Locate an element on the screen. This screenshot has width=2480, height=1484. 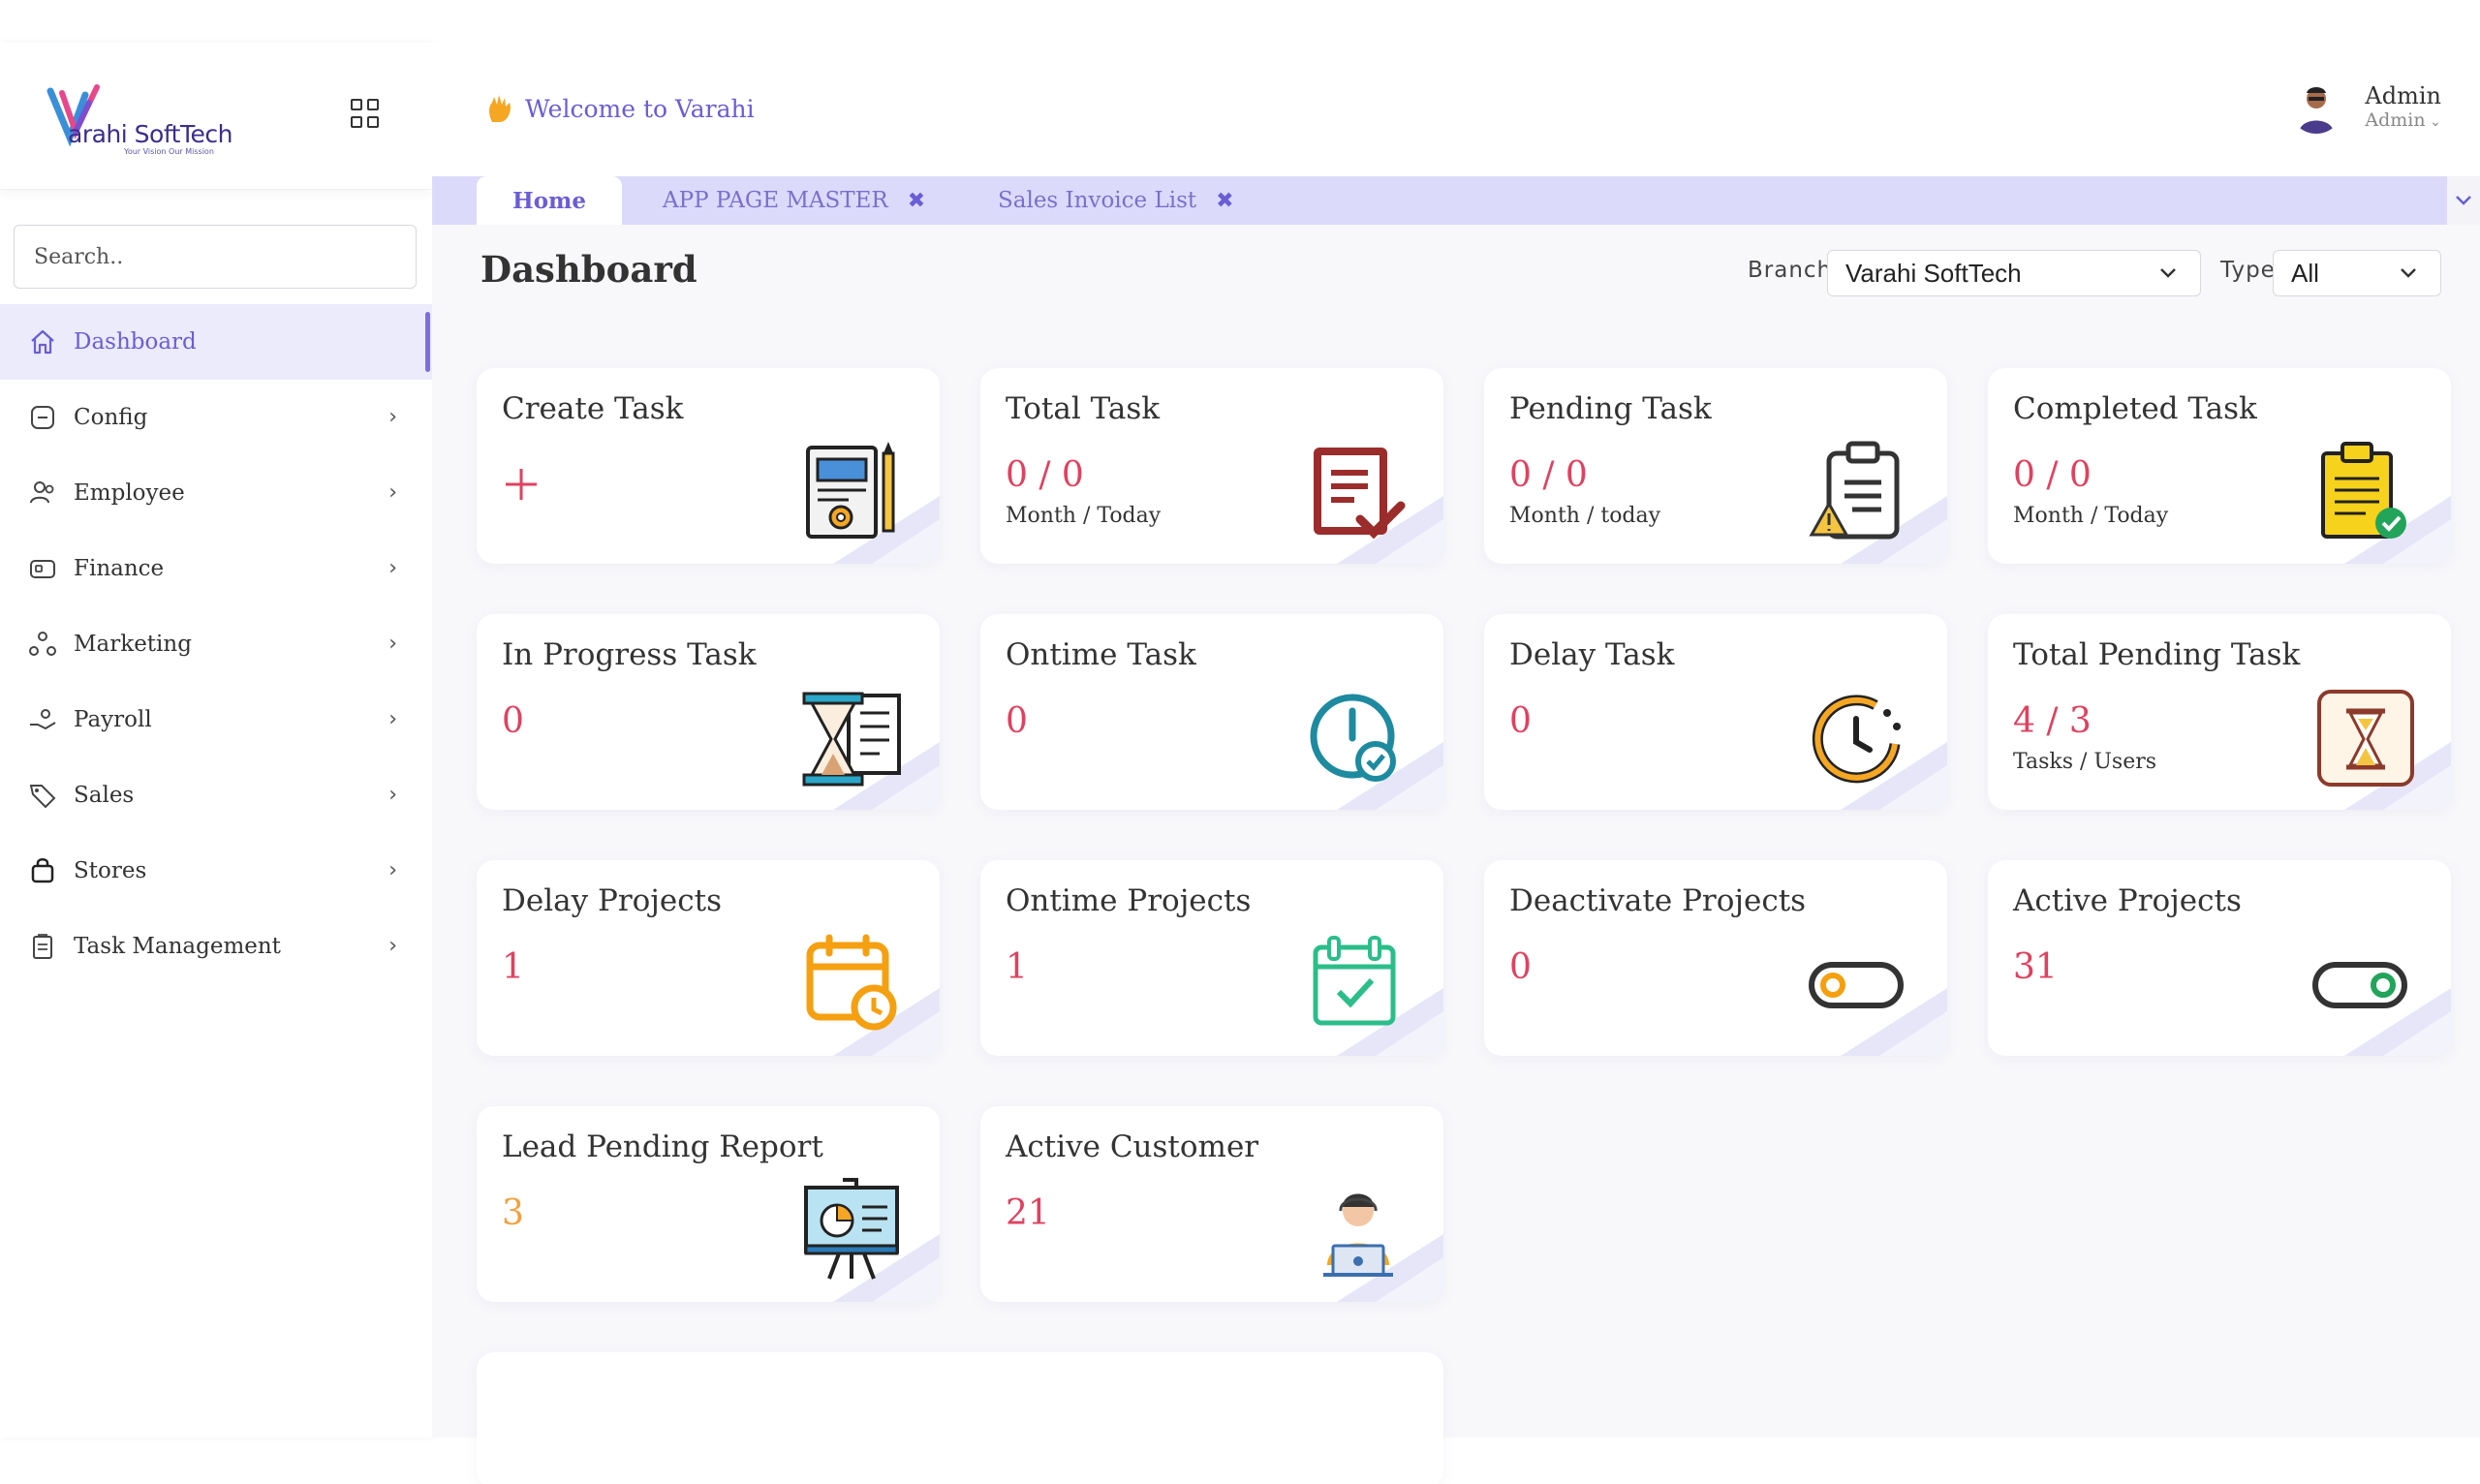
logo-text: arahi SoftTech is located at coordinates (150, 134).